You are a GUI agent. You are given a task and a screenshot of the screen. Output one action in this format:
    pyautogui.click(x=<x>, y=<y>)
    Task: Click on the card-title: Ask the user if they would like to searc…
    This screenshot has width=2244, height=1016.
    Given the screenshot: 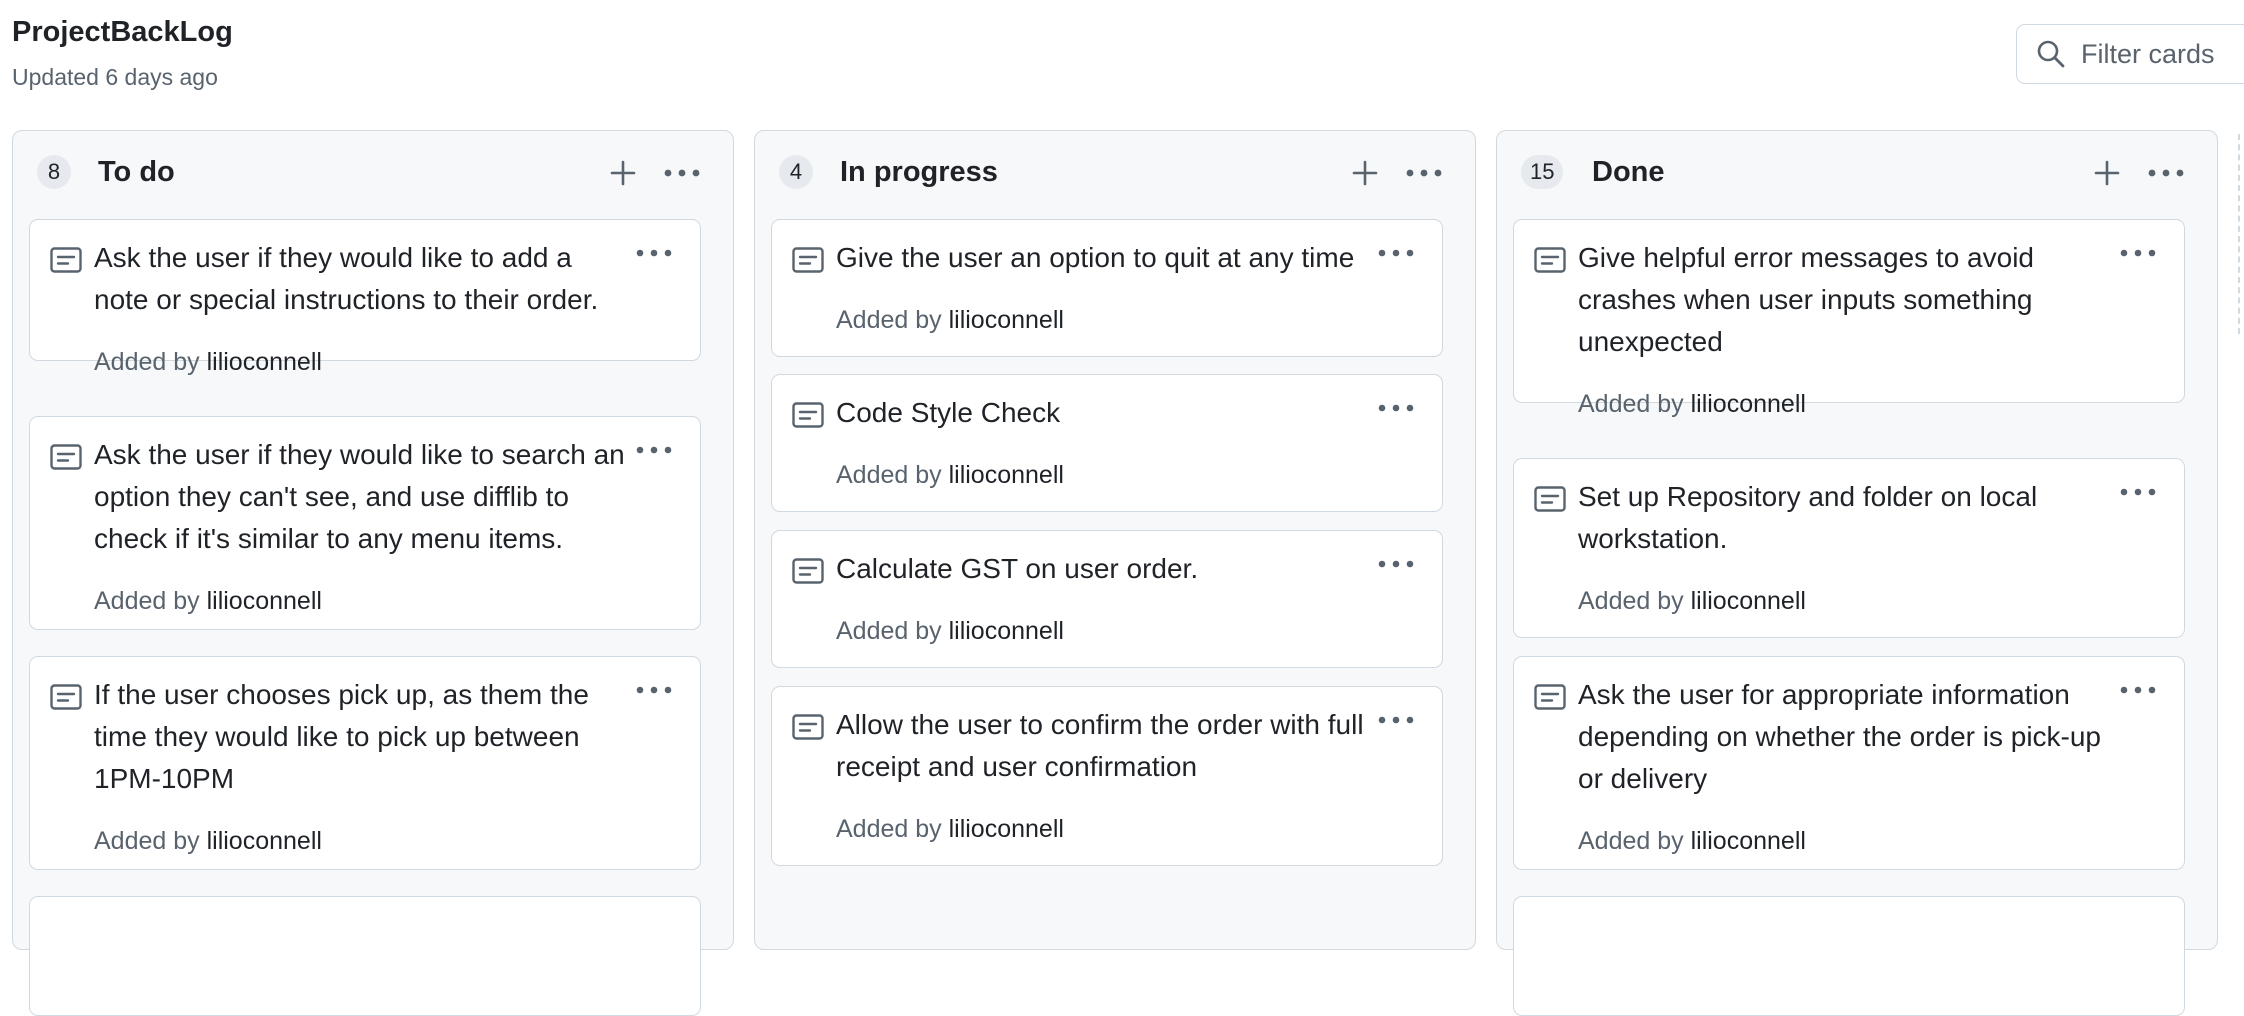 What is the action you would take?
    pyautogui.click(x=359, y=496)
    